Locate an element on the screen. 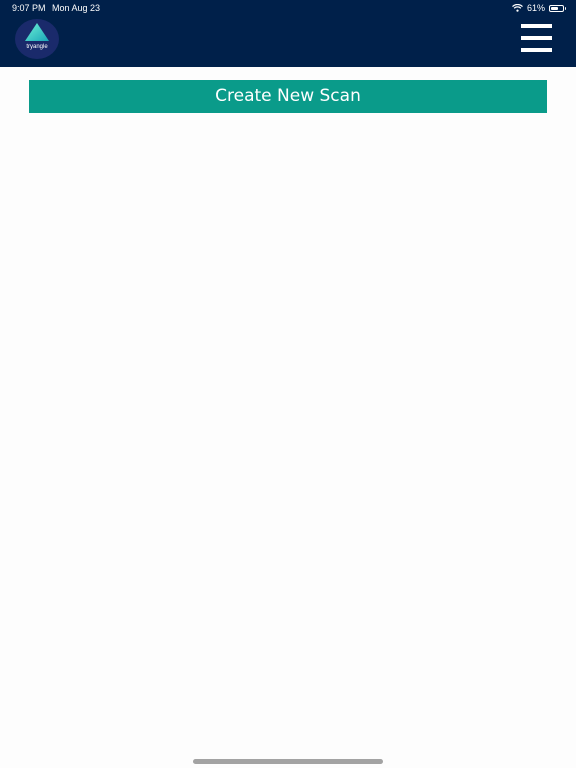 The width and height of the screenshot is (576, 768). home-indicator is located at coordinates (288, 761).